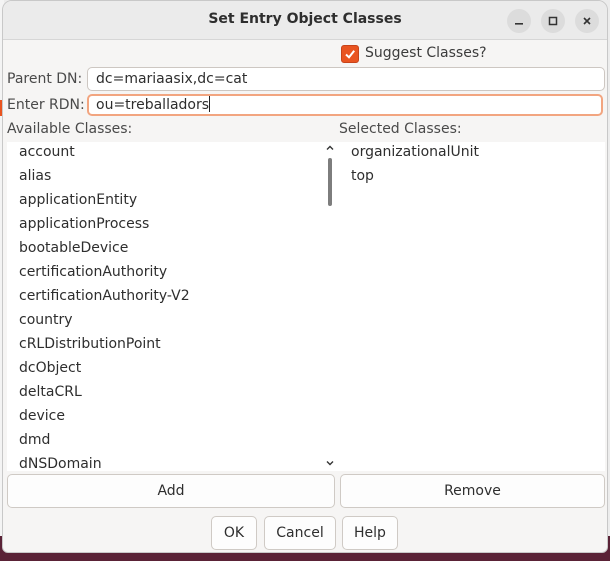  What do you see at coordinates (305, 20) in the screenshot?
I see `titlebar: Set Entry Object Classes` at bounding box center [305, 20].